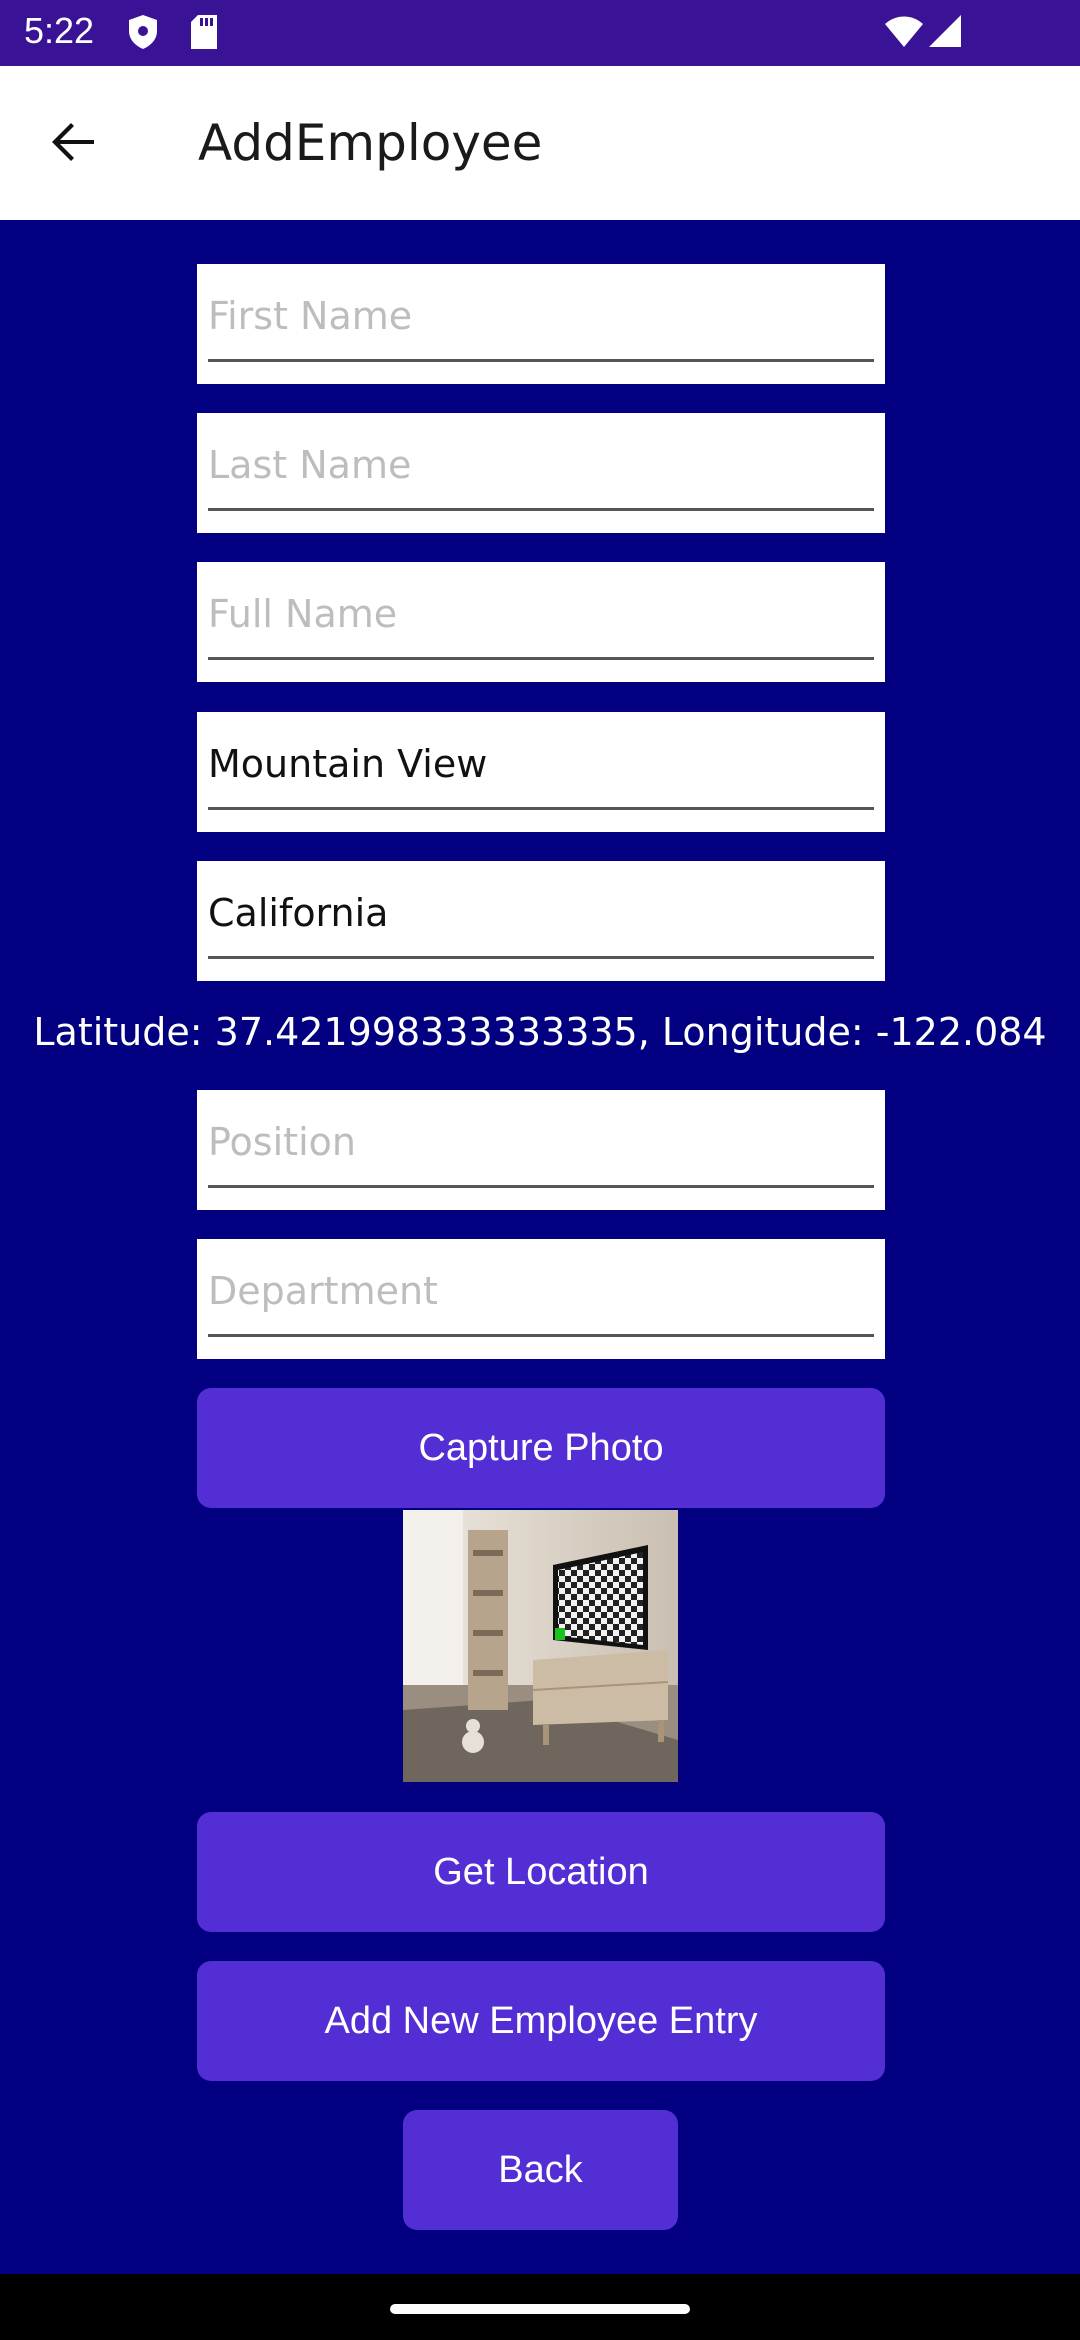  Describe the element at coordinates (541, 1872) in the screenshot. I see `get-location-button: Get Location` at that location.